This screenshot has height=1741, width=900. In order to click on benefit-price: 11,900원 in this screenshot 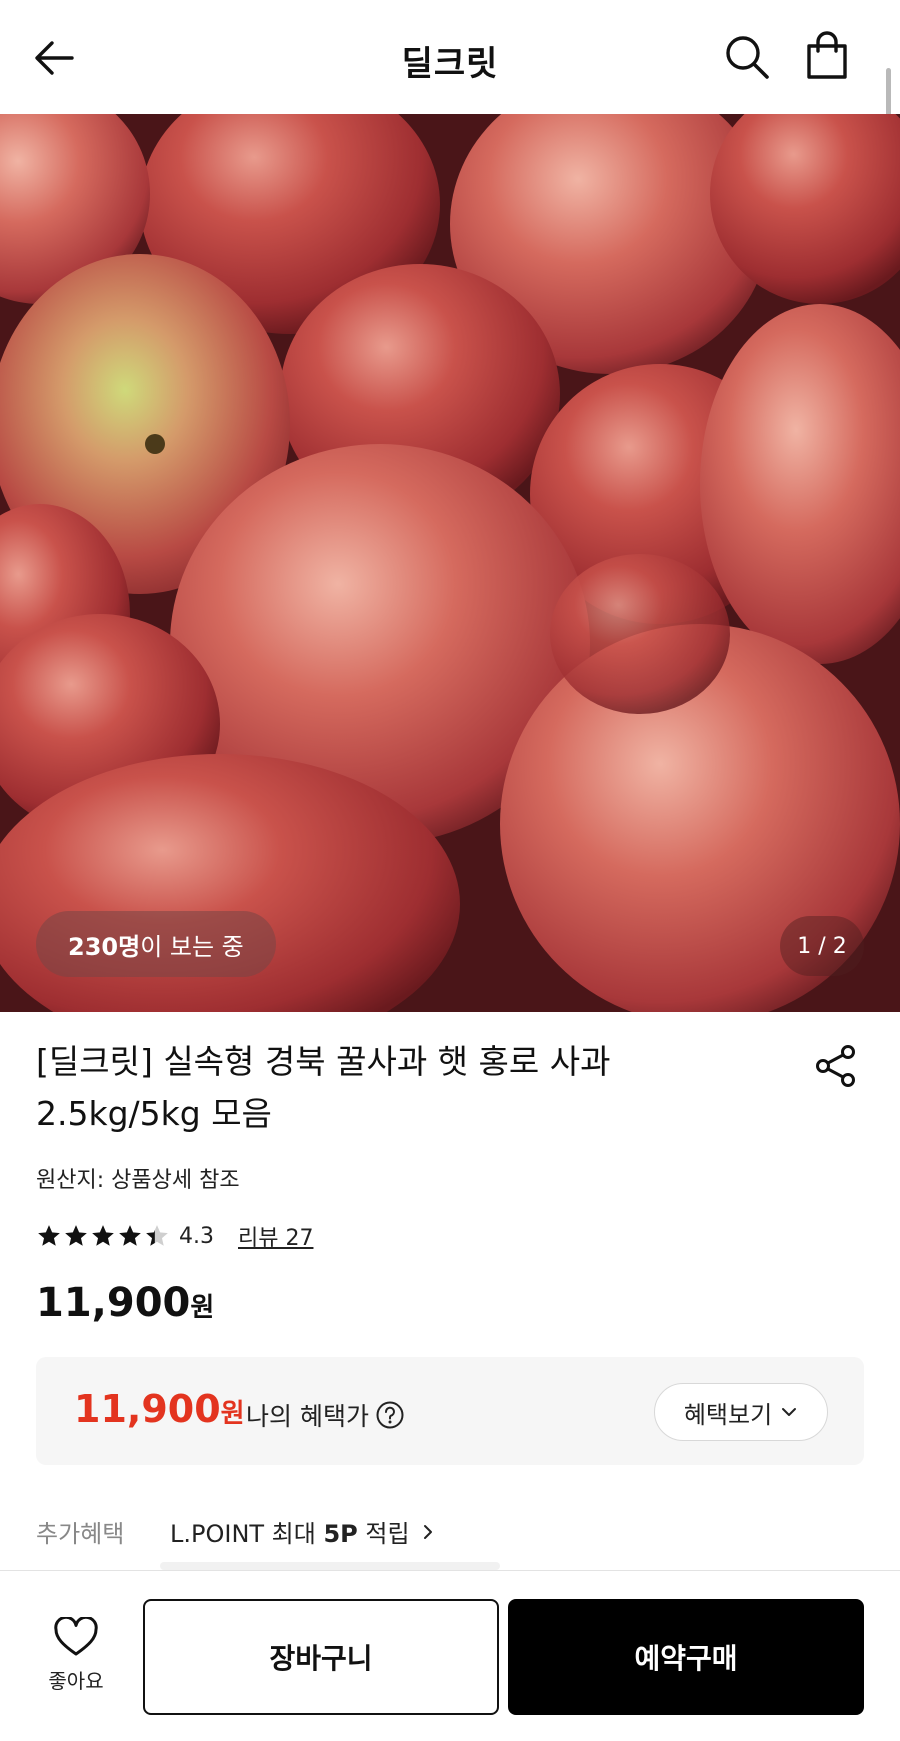, I will do `click(159, 1409)`.